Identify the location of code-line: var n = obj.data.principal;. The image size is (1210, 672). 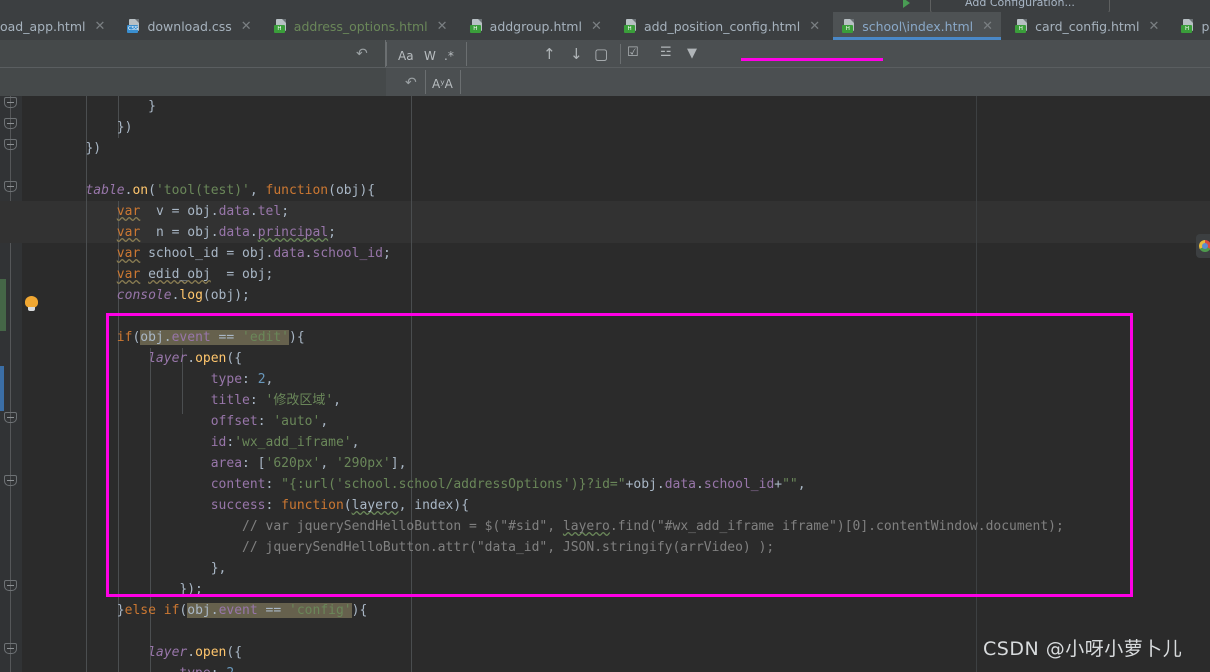
(226, 232).